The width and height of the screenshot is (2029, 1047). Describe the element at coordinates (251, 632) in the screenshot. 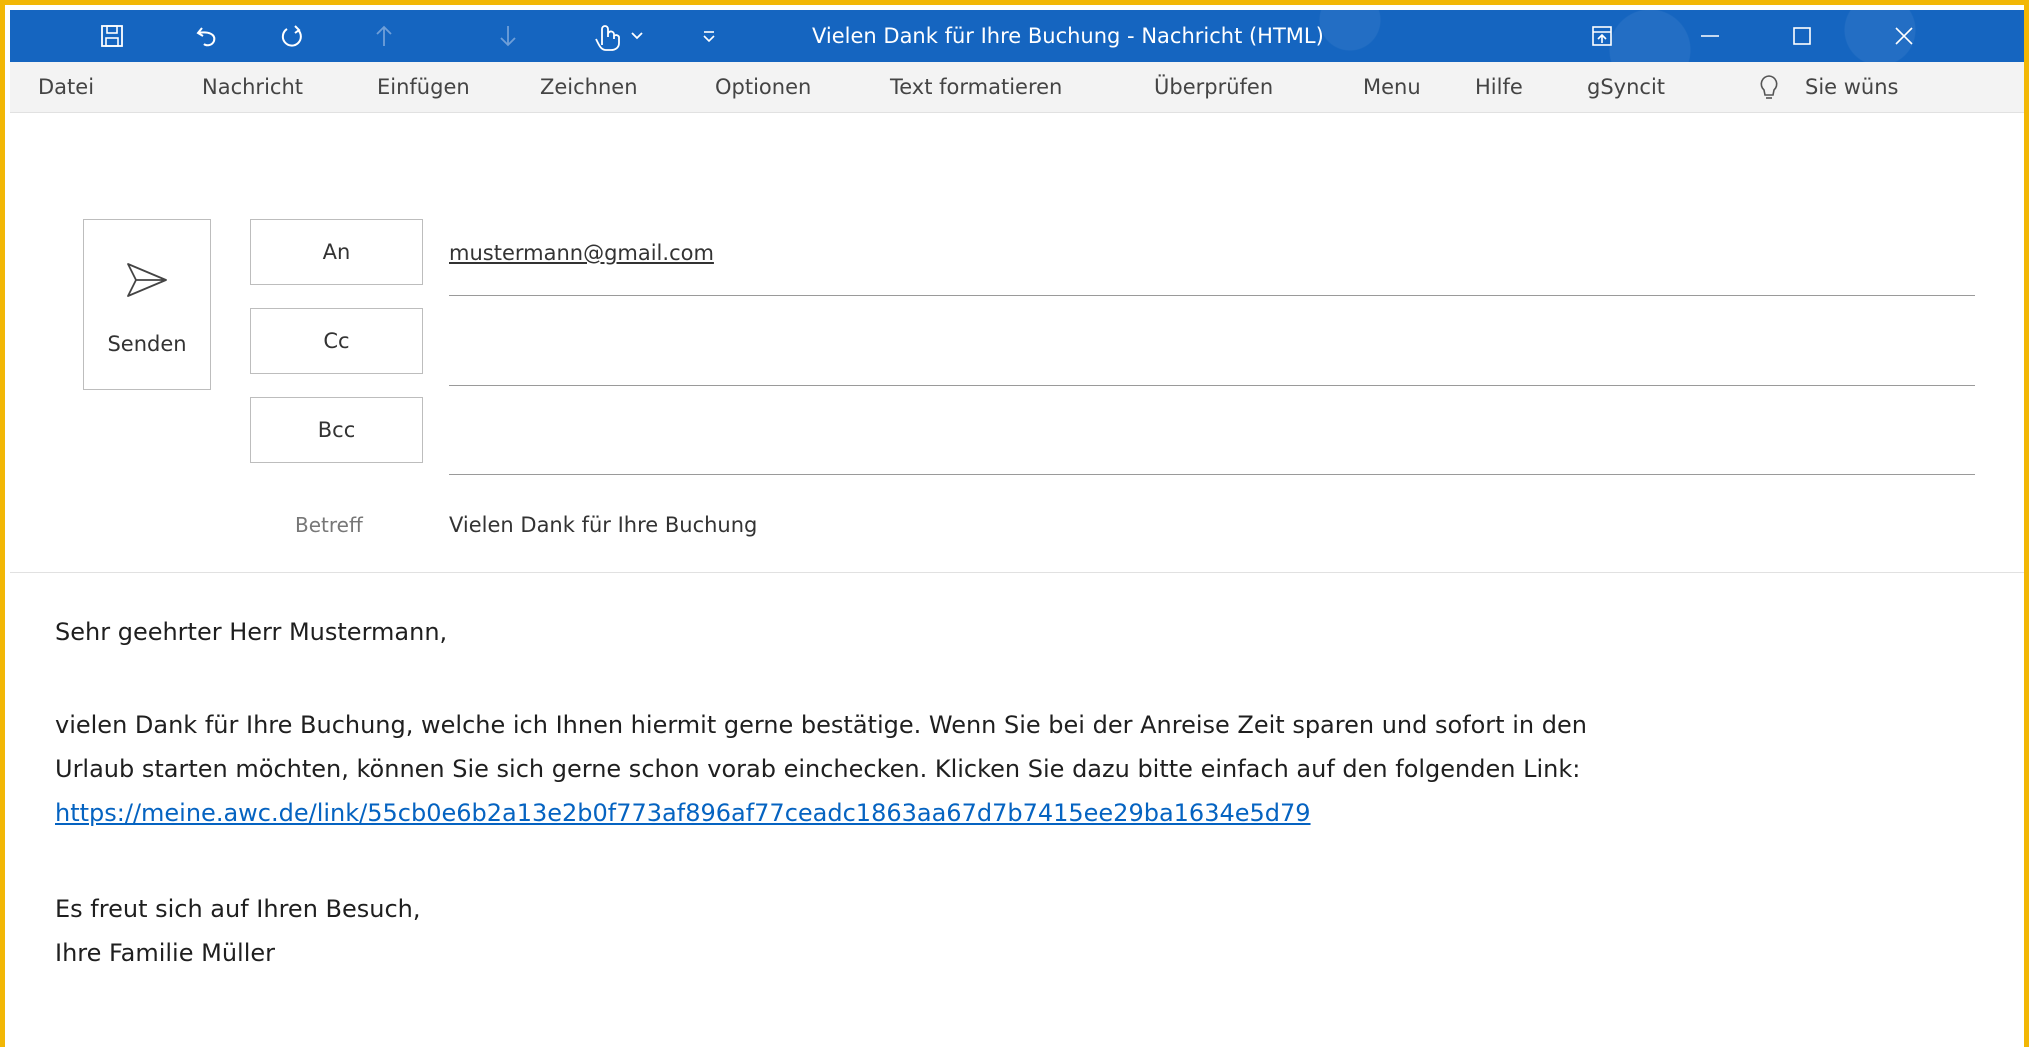

I see `body-greeting: Sehr geehrter Herr Mustermann,` at that location.